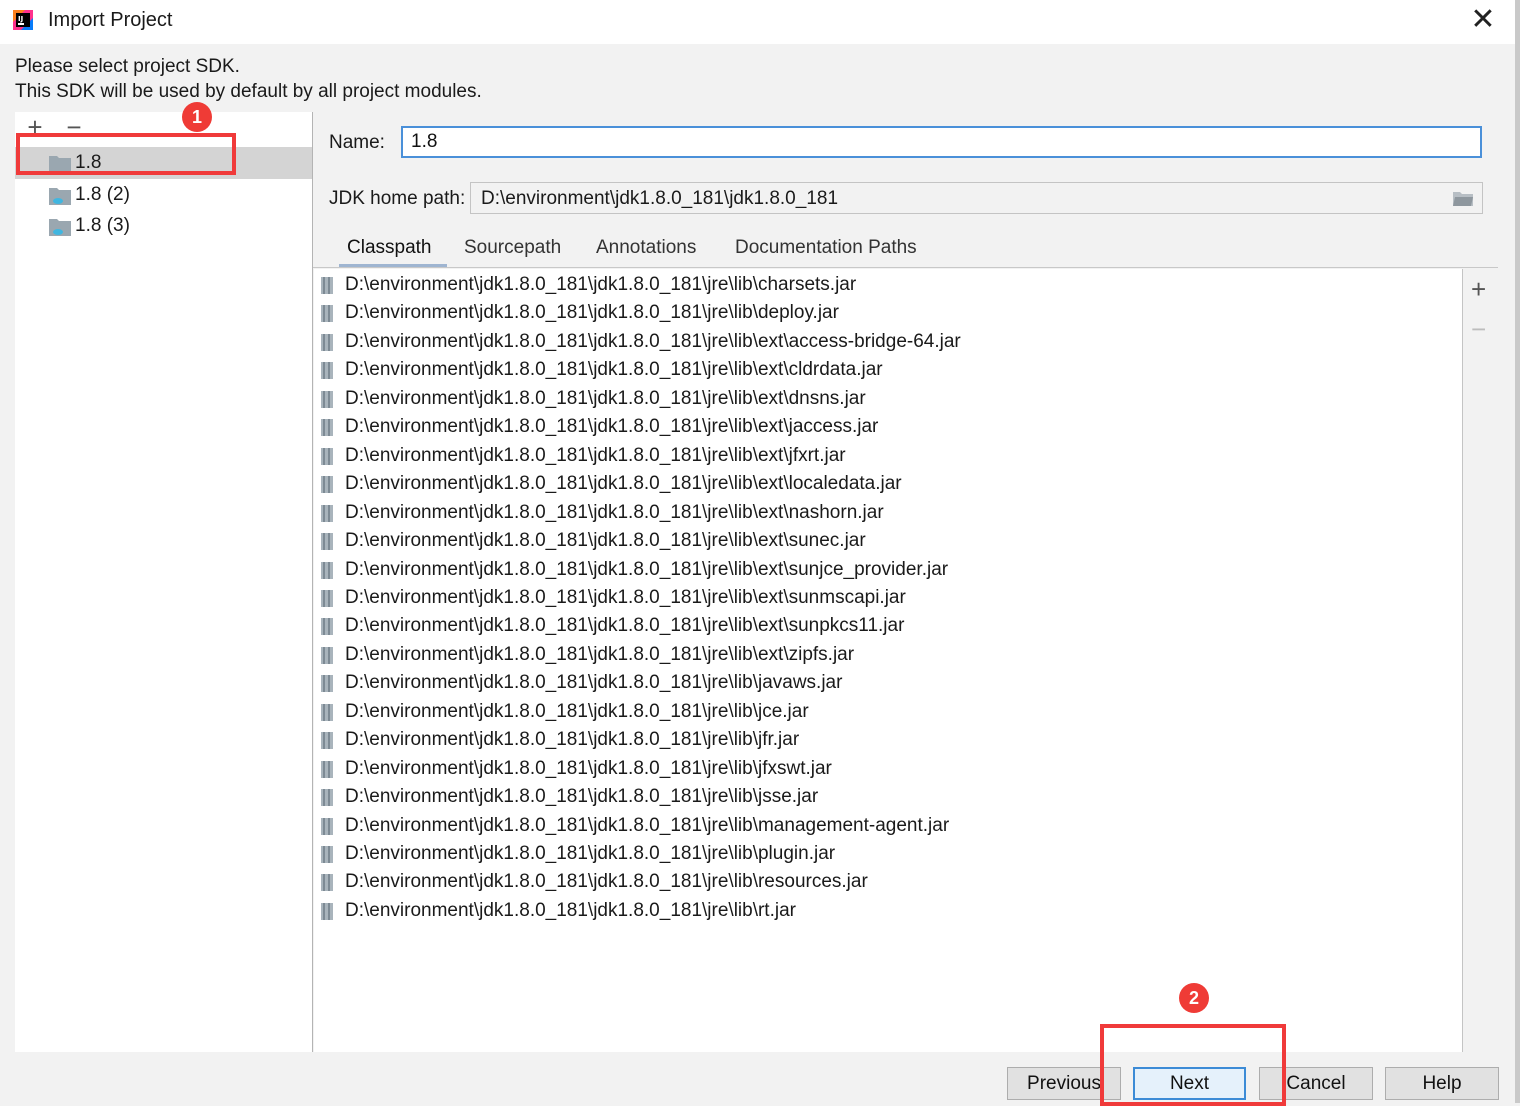 The image size is (1520, 1106). What do you see at coordinates (20, 19) in the screenshot?
I see `svg-text: IJ` at bounding box center [20, 19].